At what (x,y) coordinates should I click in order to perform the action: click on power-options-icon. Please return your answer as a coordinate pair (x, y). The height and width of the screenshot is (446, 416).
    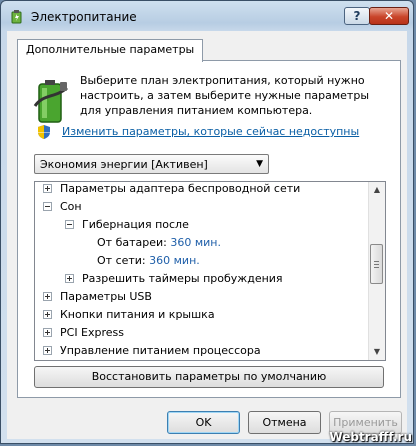
    Looking at the image, I should click on (16, 17).